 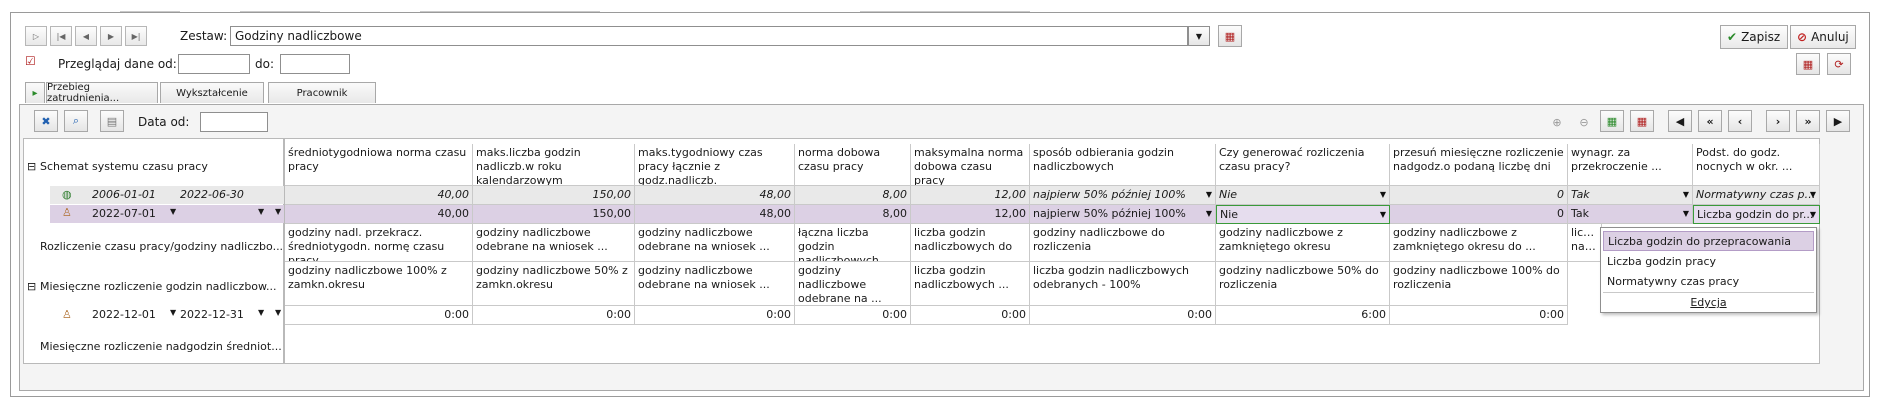 I want to click on tree-row-2-from: 2022-07-01, so click(x=124, y=213).